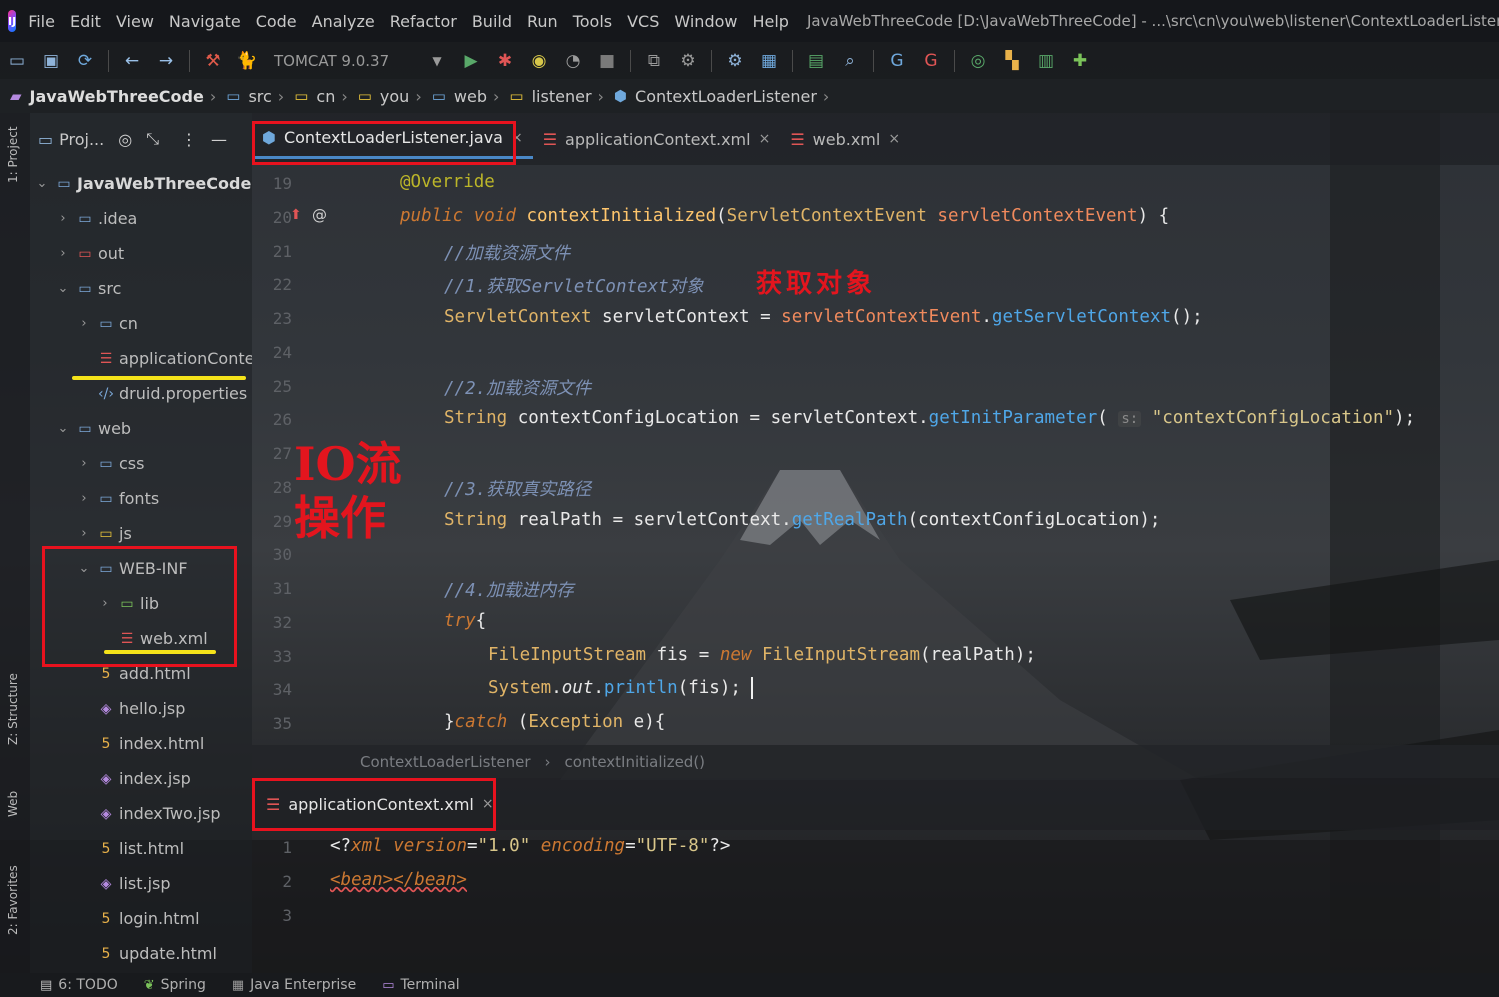 The height and width of the screenshot is (997, 1499). Describe the element at coordinates (551, 96) in the screenshot. I see `breadcrumb-listener: ▭ listener ›` at that location.